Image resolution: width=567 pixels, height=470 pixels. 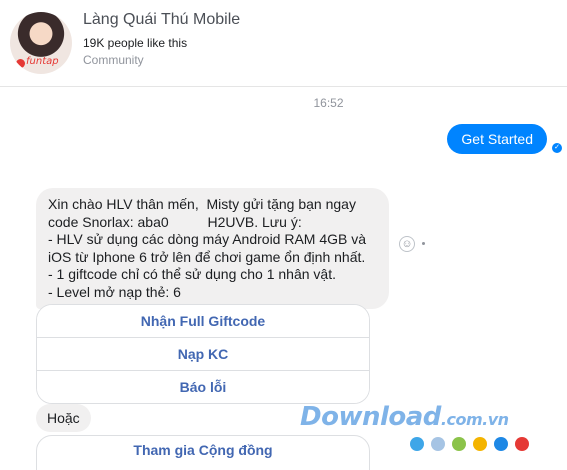 I want to click on watermark-logo: Download.com.vn, so click(x=404, y=417).